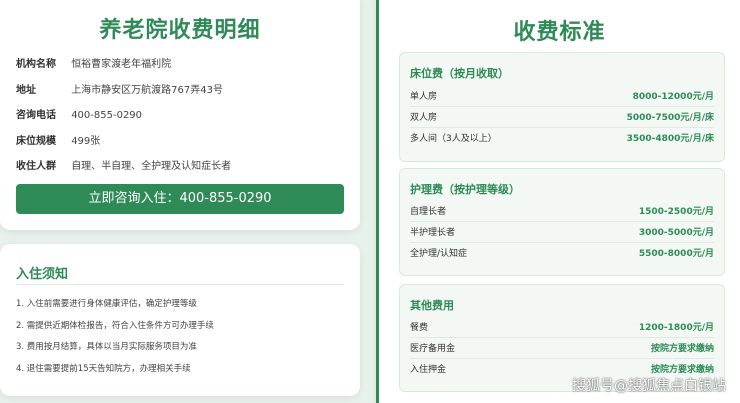  I want to click on info-row-residents: 收住人群 自理、半自理、全护理及认知症长者, so click(123, 164).